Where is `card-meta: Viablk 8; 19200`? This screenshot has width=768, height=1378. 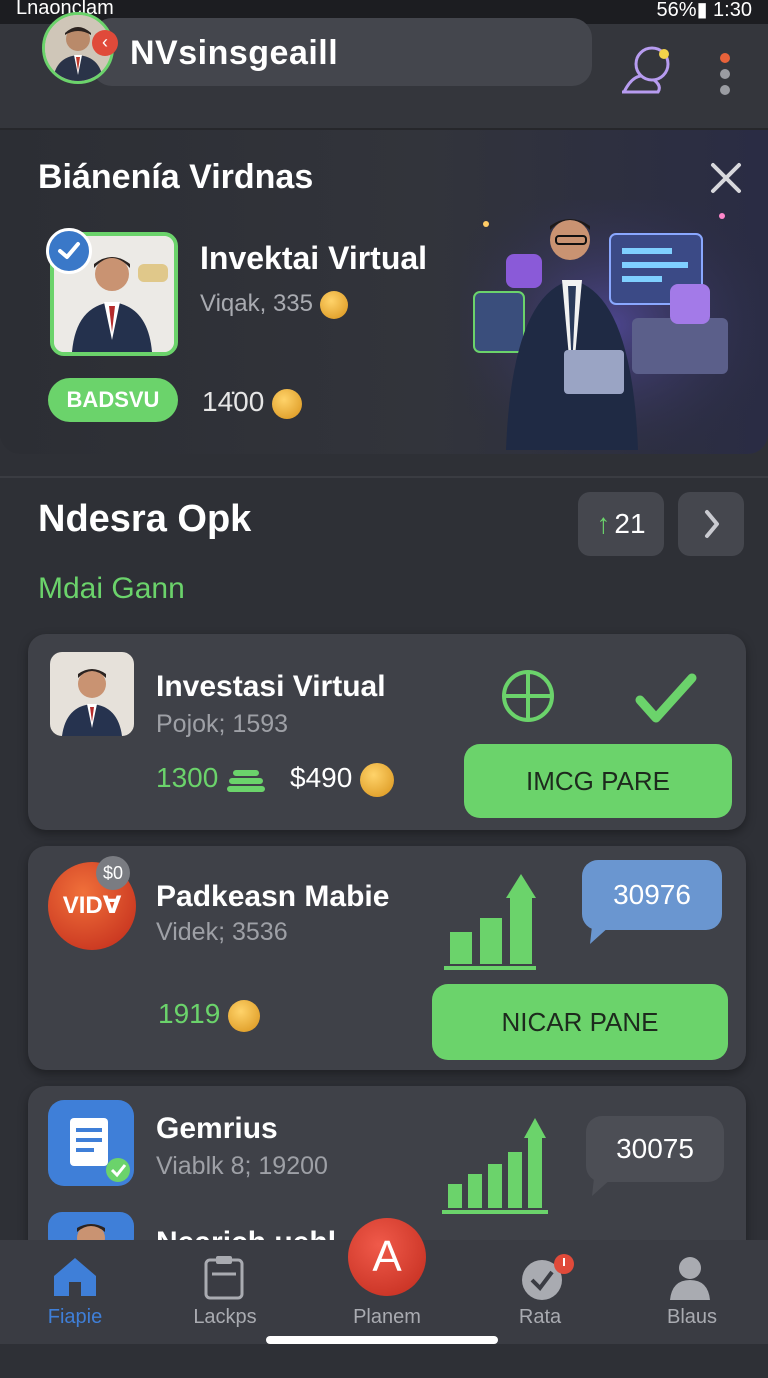 card-meta: Viablk 8; 19200 is located at coordinates (242, 1166).